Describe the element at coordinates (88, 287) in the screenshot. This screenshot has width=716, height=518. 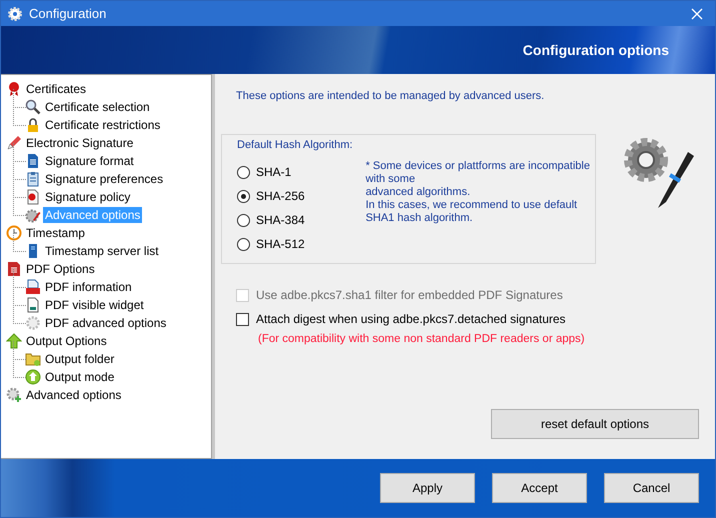
I see `tree-item: PDF information` at that location.